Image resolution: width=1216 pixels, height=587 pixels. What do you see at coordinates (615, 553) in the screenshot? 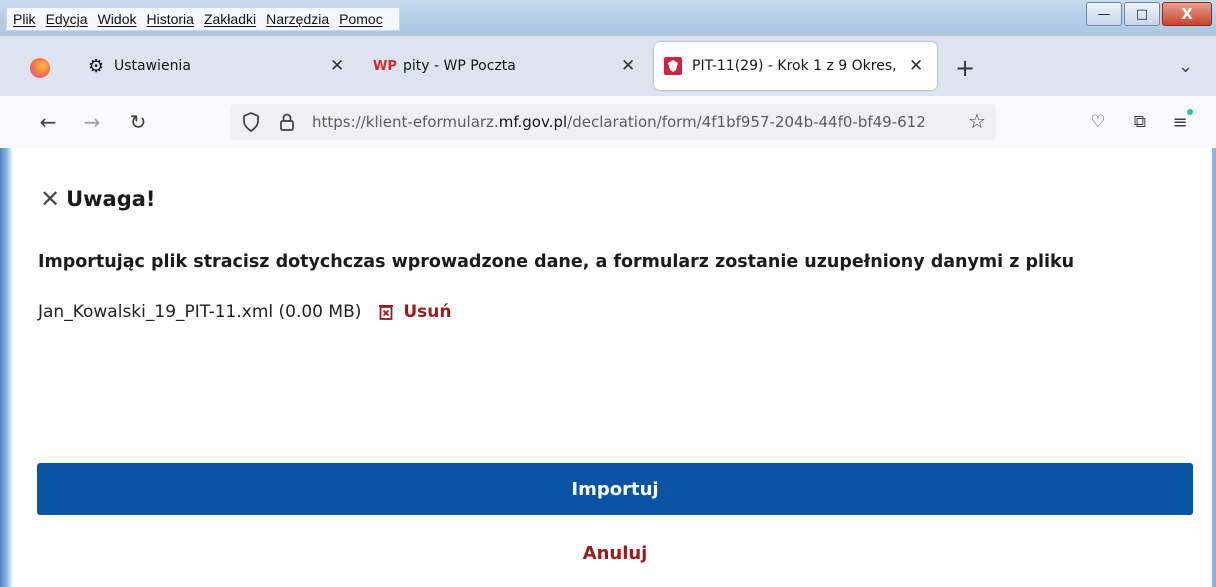
I see `cancel-button: Anuluj` at bounding box center [615, 553].